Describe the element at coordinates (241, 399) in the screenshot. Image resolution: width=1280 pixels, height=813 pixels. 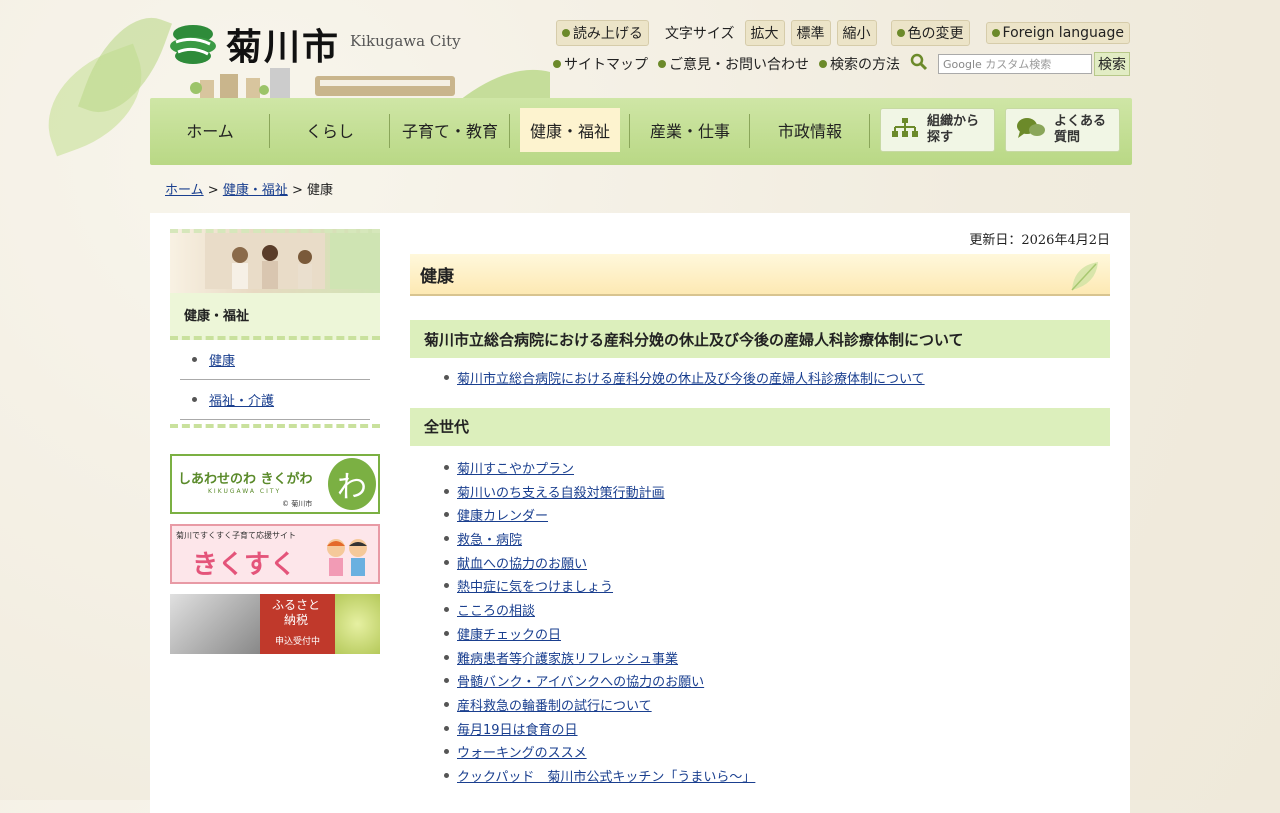
I see `sidebar-link-welfare: 福祉・介護` at that location.